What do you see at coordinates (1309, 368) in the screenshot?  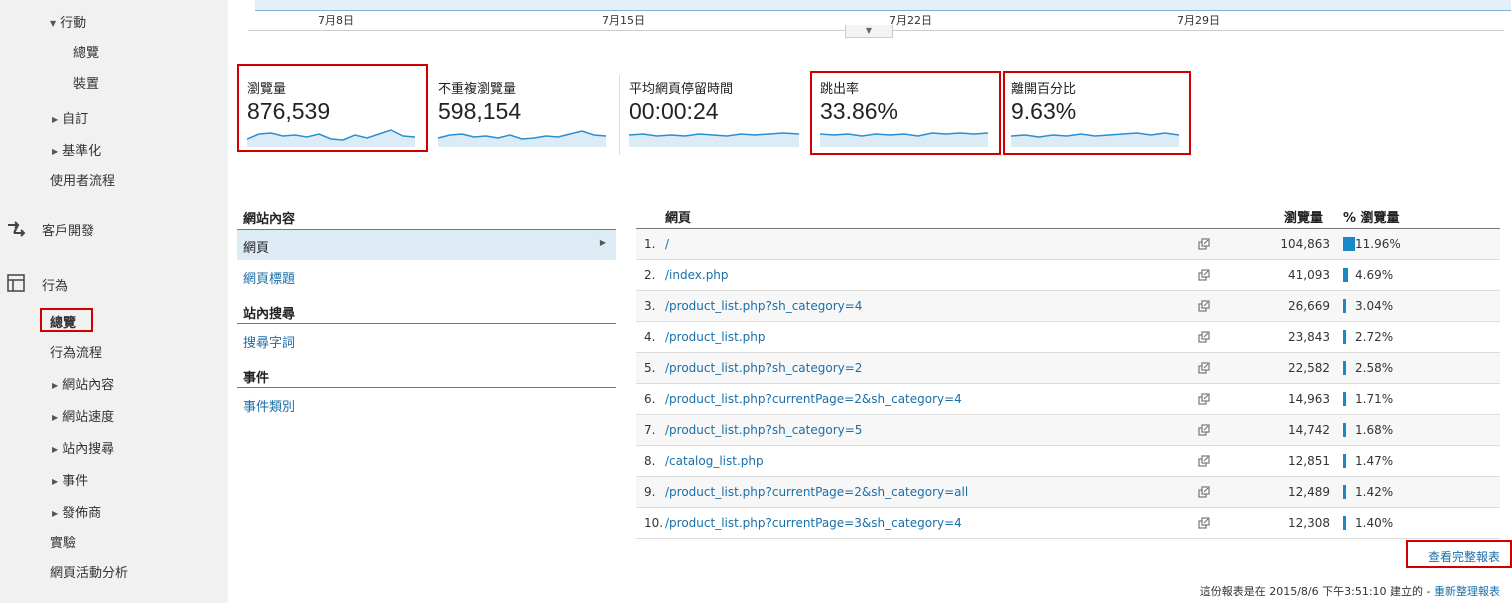 I see `pageviews-value: 22,582` at bounding box center [1309, 368].